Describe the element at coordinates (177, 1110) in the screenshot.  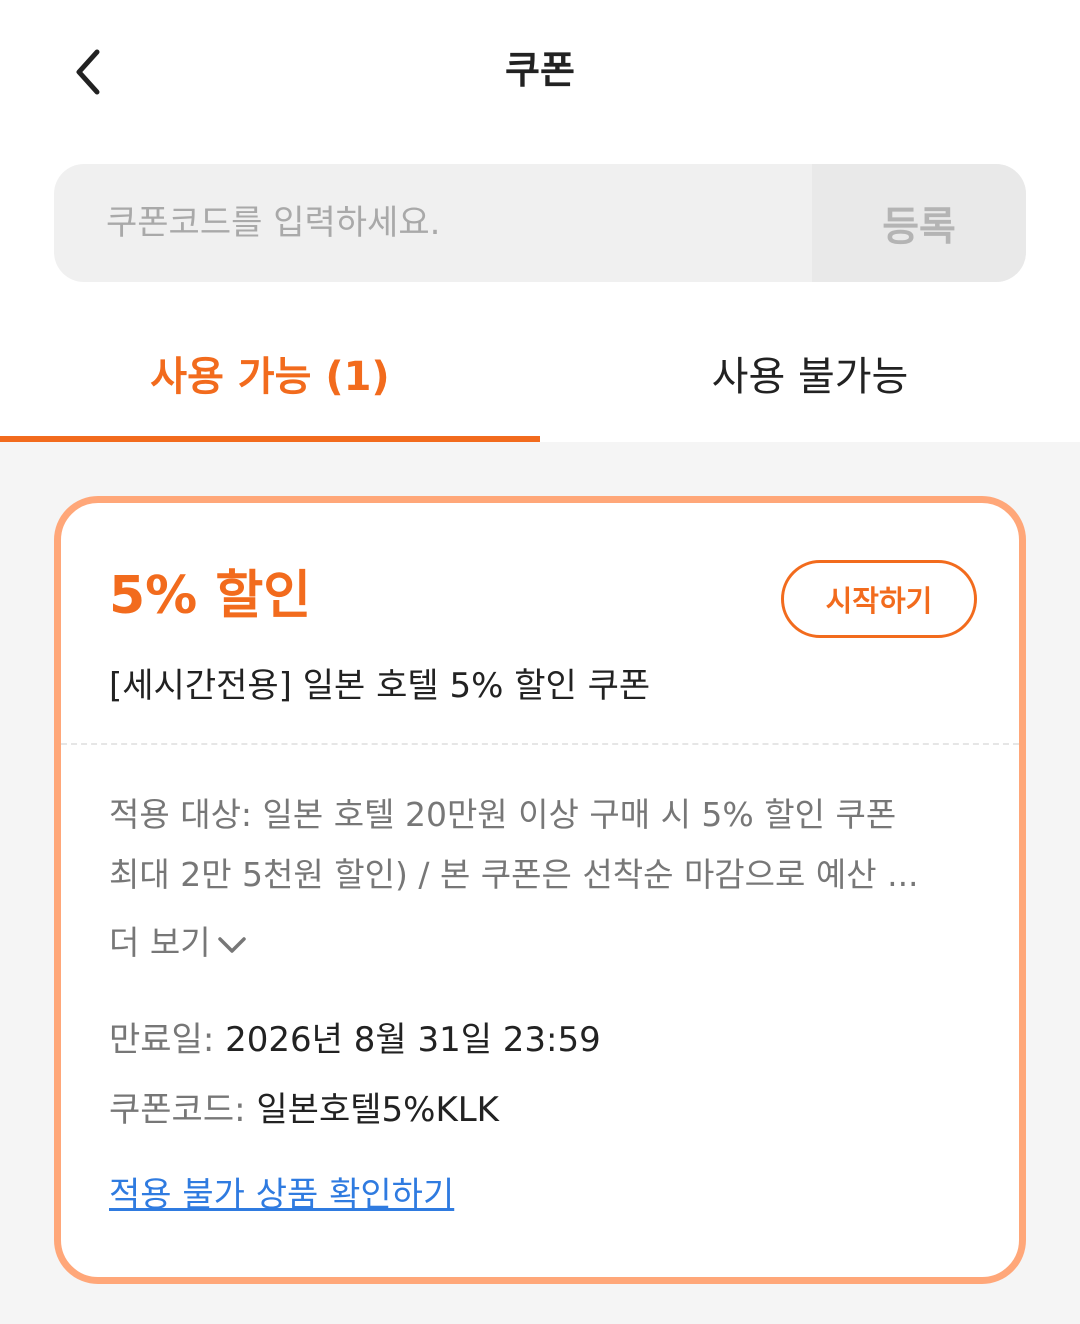
I see `coupon-code-label: 쿠폰코드:` at that location.